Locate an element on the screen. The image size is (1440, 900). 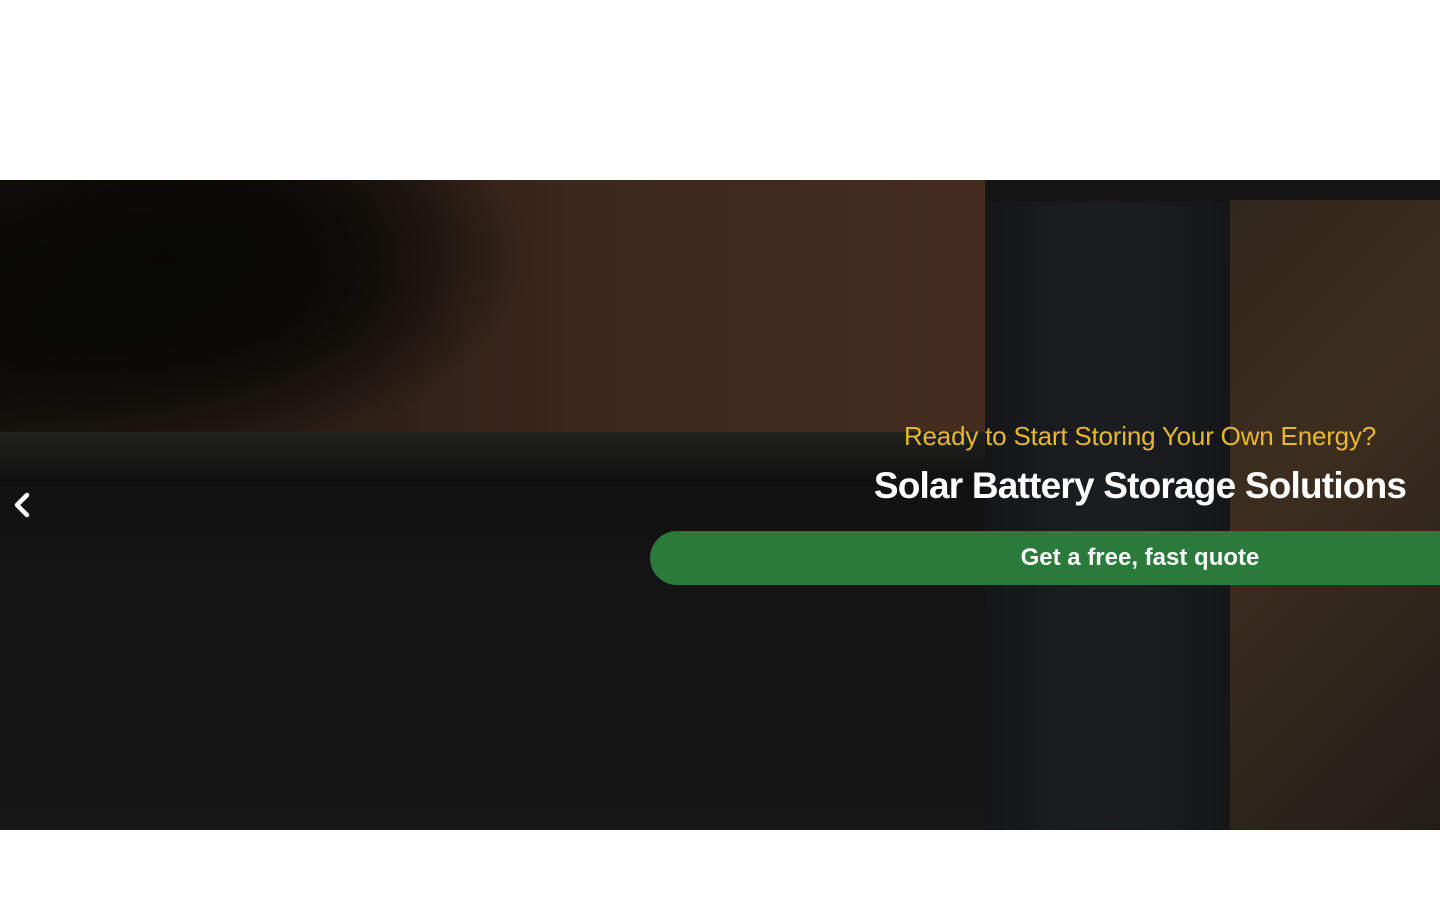
hero-headline: Solar Battery Storage Solutions is located at coordinates (1140, 485).